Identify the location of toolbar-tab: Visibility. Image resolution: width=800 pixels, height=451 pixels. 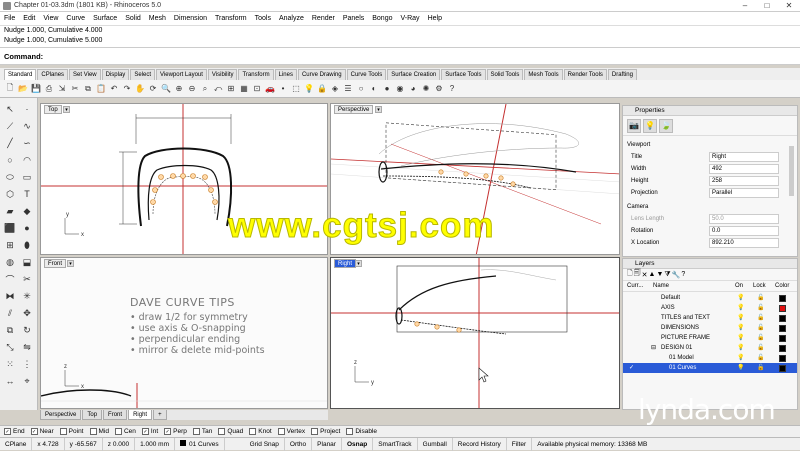
(222, 74).